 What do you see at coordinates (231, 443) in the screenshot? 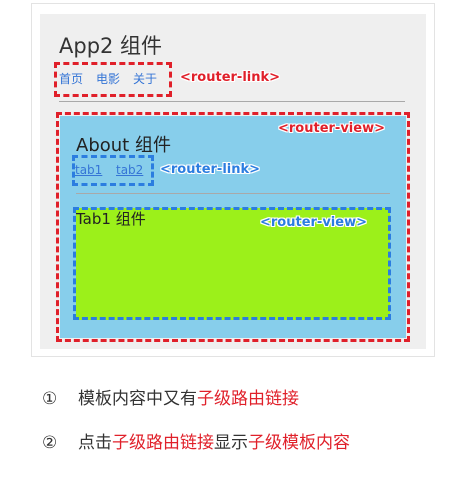
I see `note-2-text-b: 显示` at bounding box center [231, 443].